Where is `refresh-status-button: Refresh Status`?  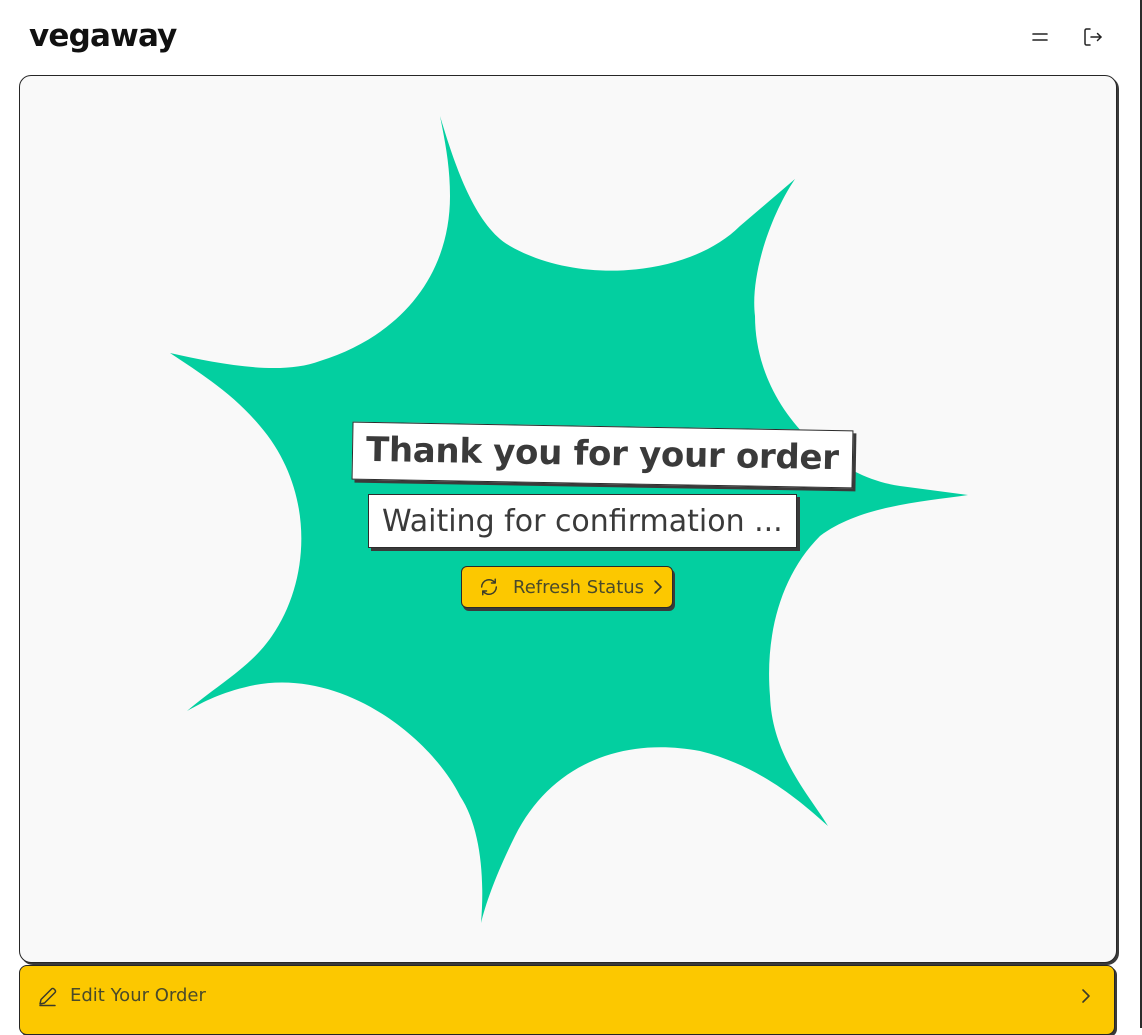
refresh-status-button: Refresh Status is located at coordinates (567, 587).